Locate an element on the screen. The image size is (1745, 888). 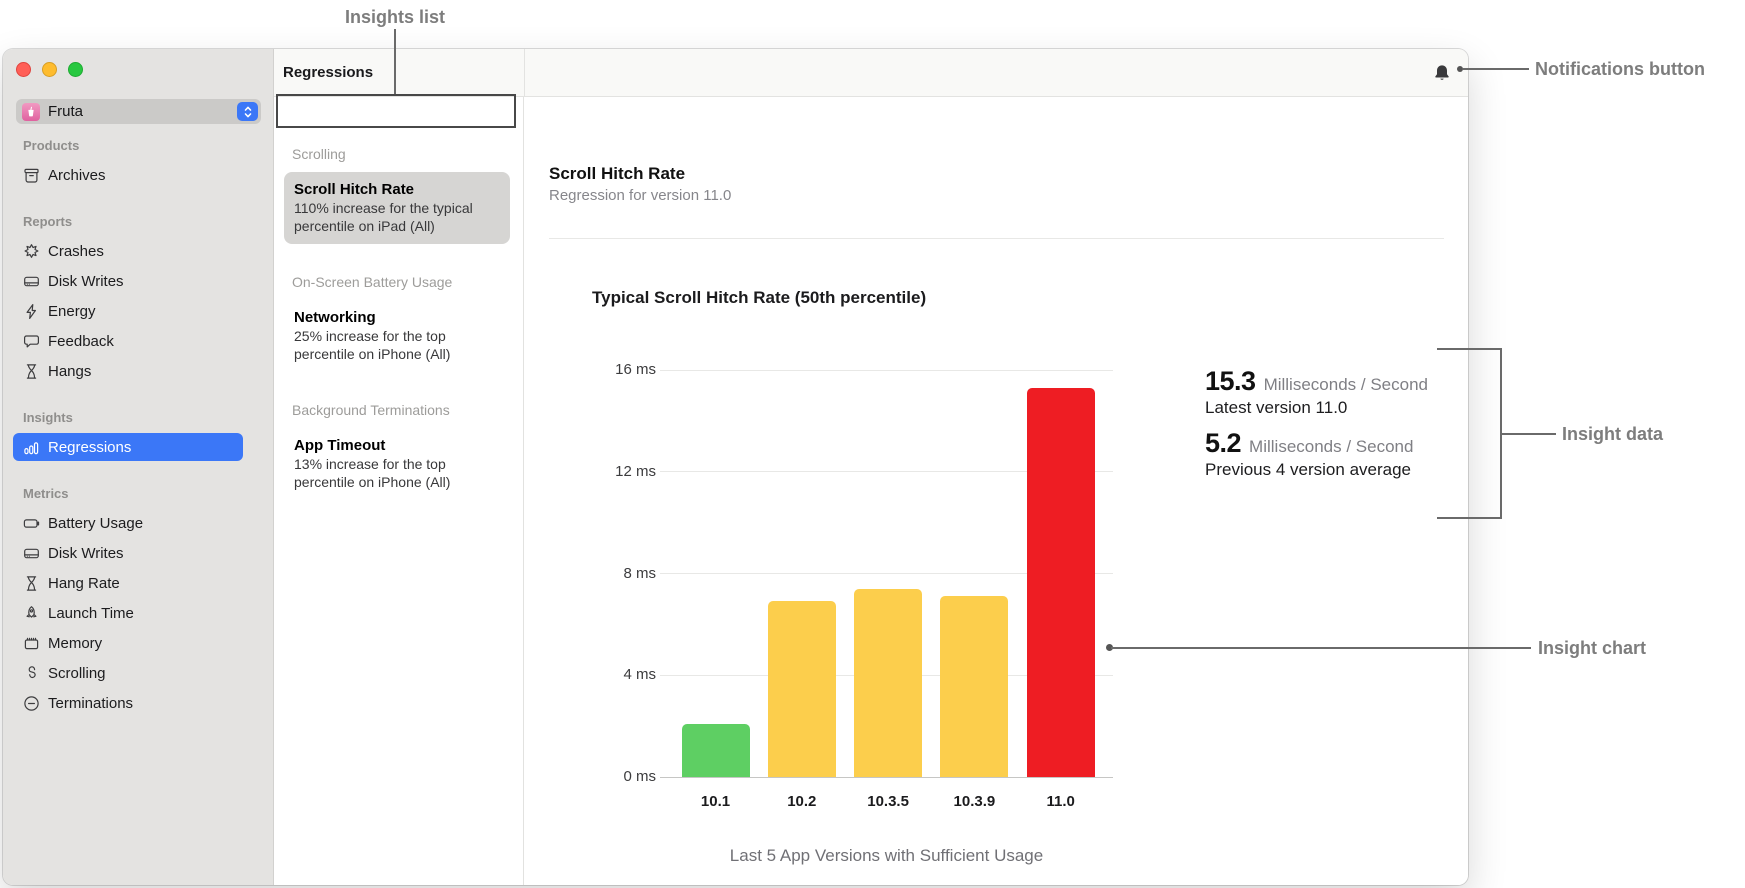
annotation-insights-list-line is located at coordinates (395, 61).